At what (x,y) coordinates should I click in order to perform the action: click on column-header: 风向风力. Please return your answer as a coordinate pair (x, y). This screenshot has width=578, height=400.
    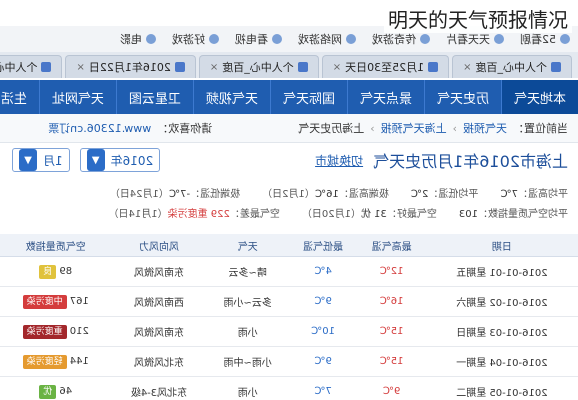
    Looking at the image, I should click on (159, 245).